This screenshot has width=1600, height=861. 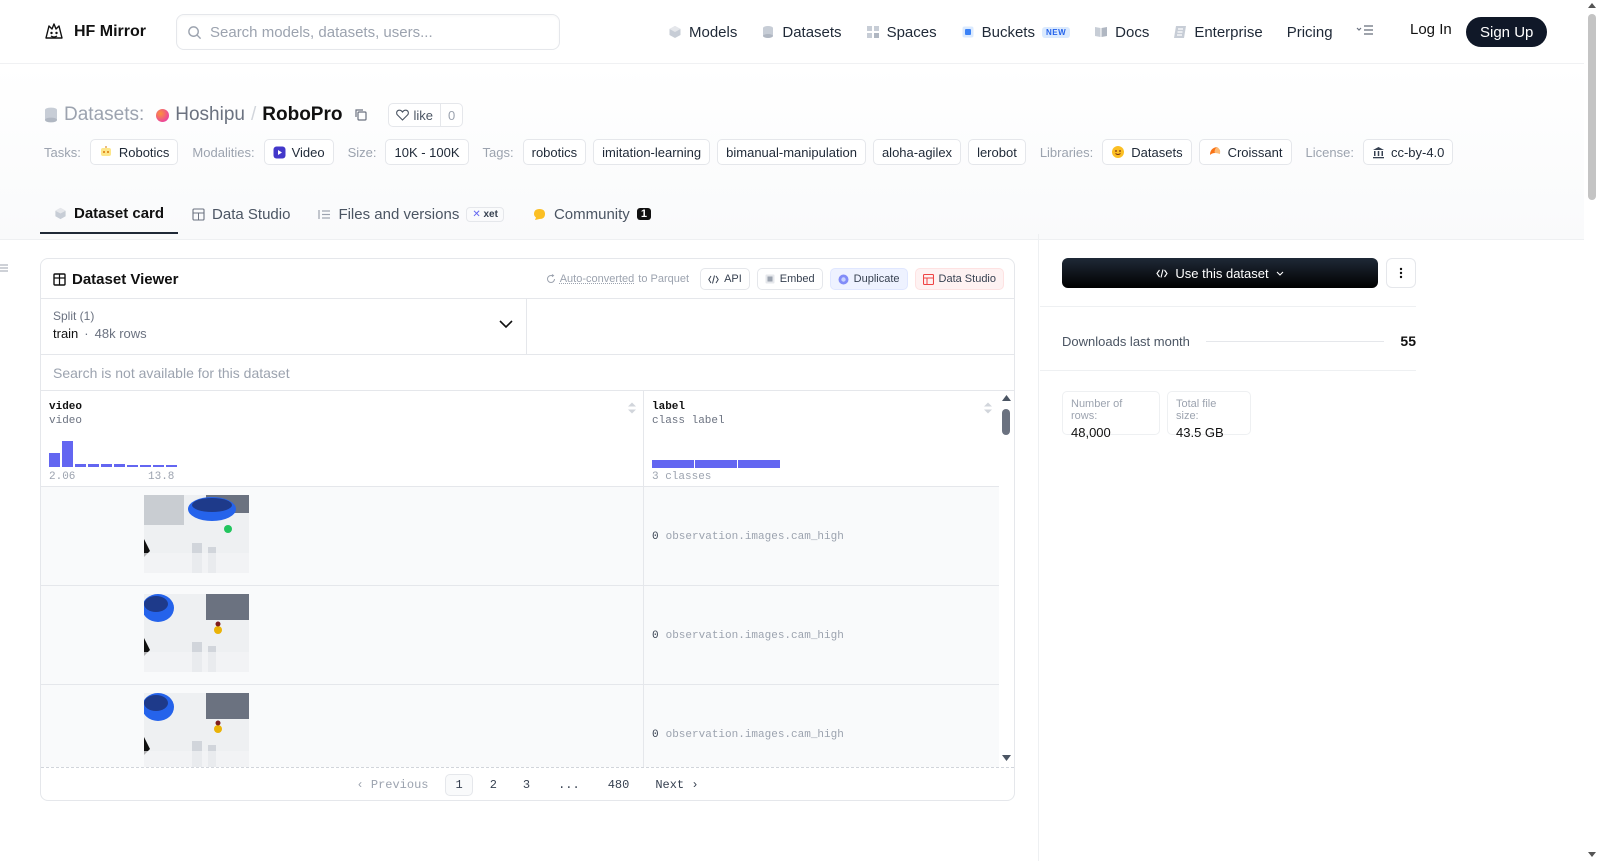 I want to click on page-scroll-thumb, so click(x=1592, y=107).